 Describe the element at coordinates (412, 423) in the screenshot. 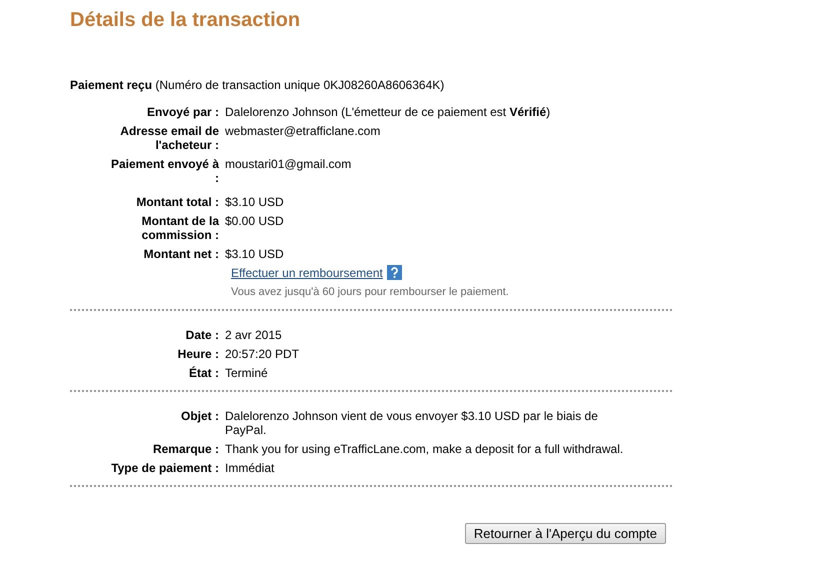

I see `field-value: Dalelorenzo Johnson vient de vous envoyer $3.10 USD par le biais de PayPal.` at that location.